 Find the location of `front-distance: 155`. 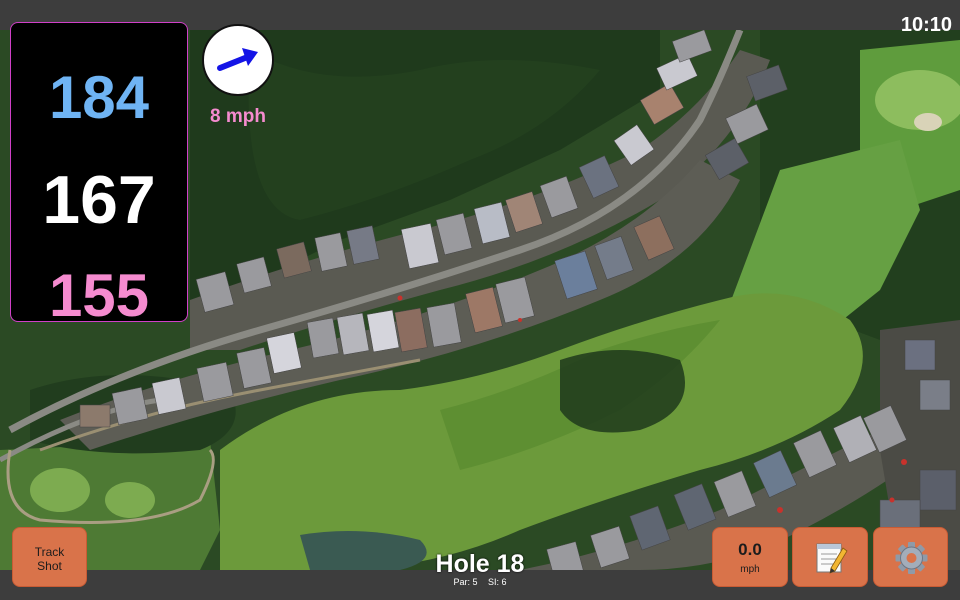

front-distance: 155 is located at coordinates (99, 295).